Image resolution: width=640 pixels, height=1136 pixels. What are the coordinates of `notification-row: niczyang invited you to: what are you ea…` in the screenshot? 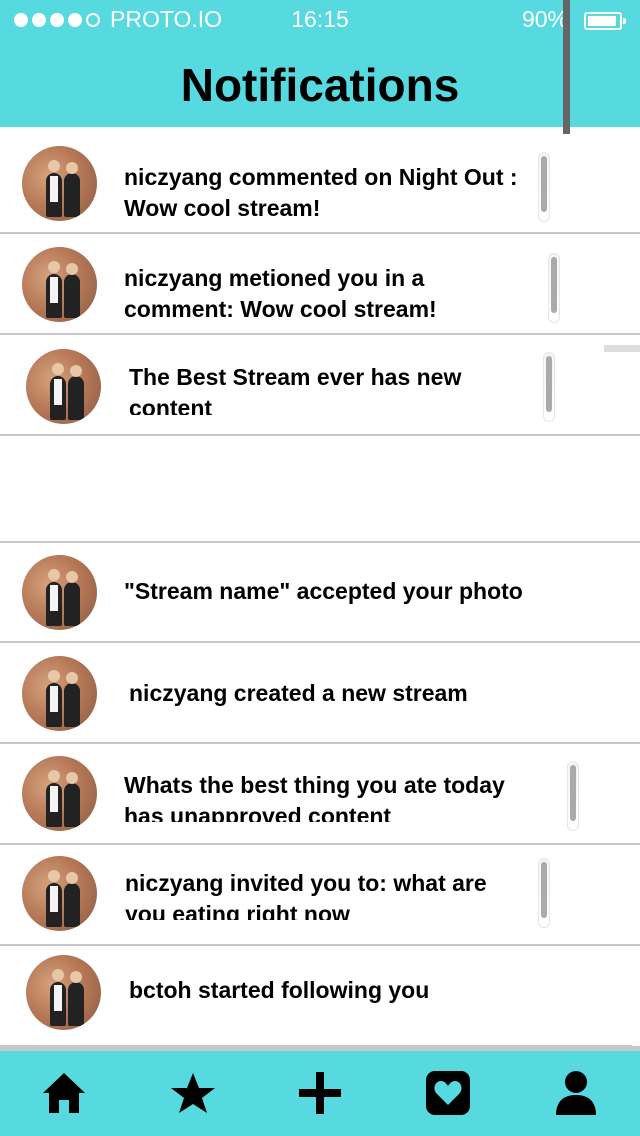 It's located at (320, 896).